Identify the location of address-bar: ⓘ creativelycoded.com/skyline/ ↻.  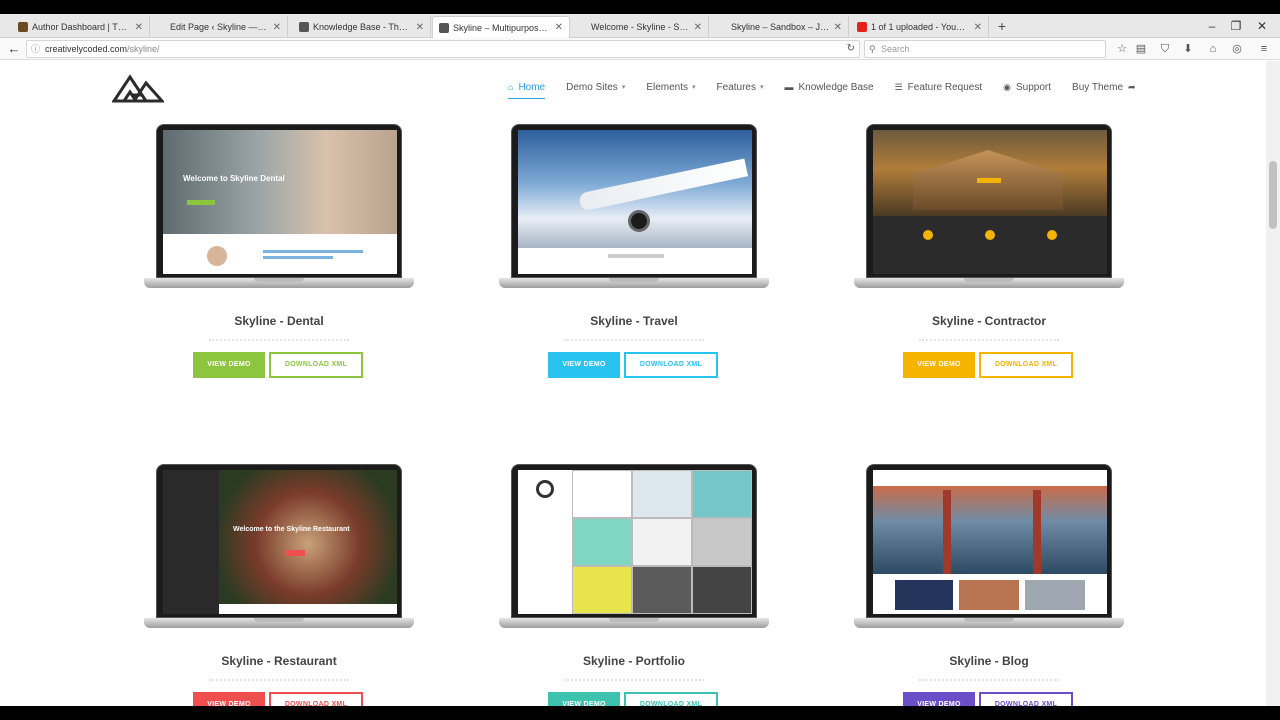
(443, 49).